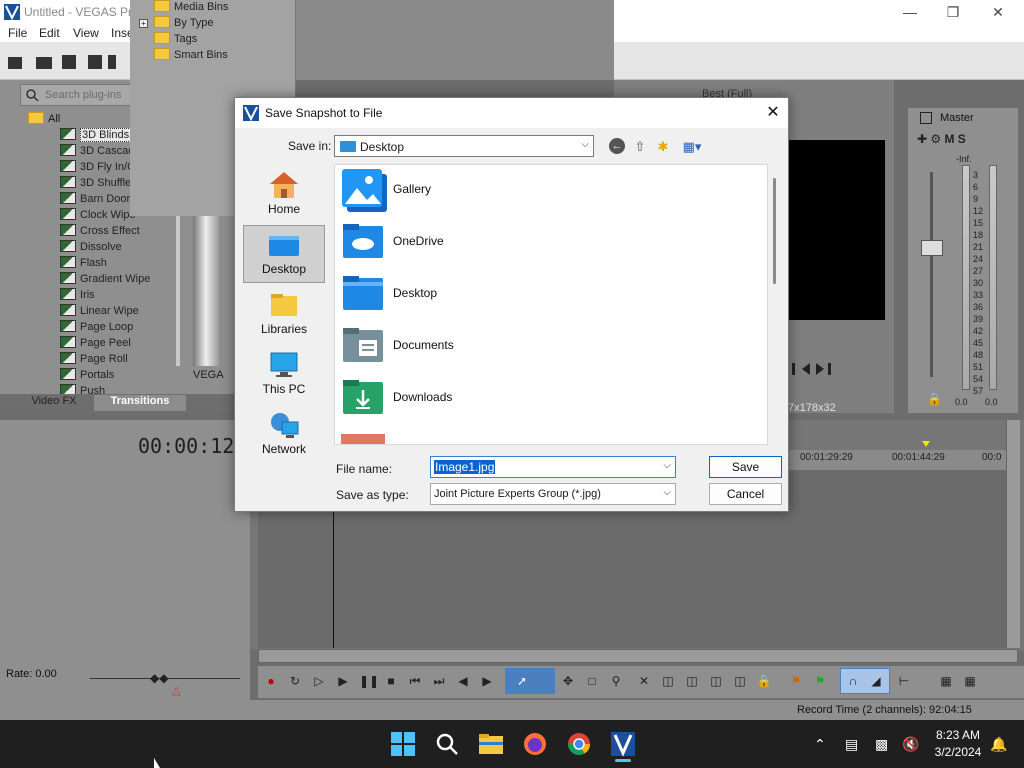  What do you see at coordinates (54, 403) in the screenshot?
I see `tab-video-fx: Video FX` at bounding box center [54, 403].